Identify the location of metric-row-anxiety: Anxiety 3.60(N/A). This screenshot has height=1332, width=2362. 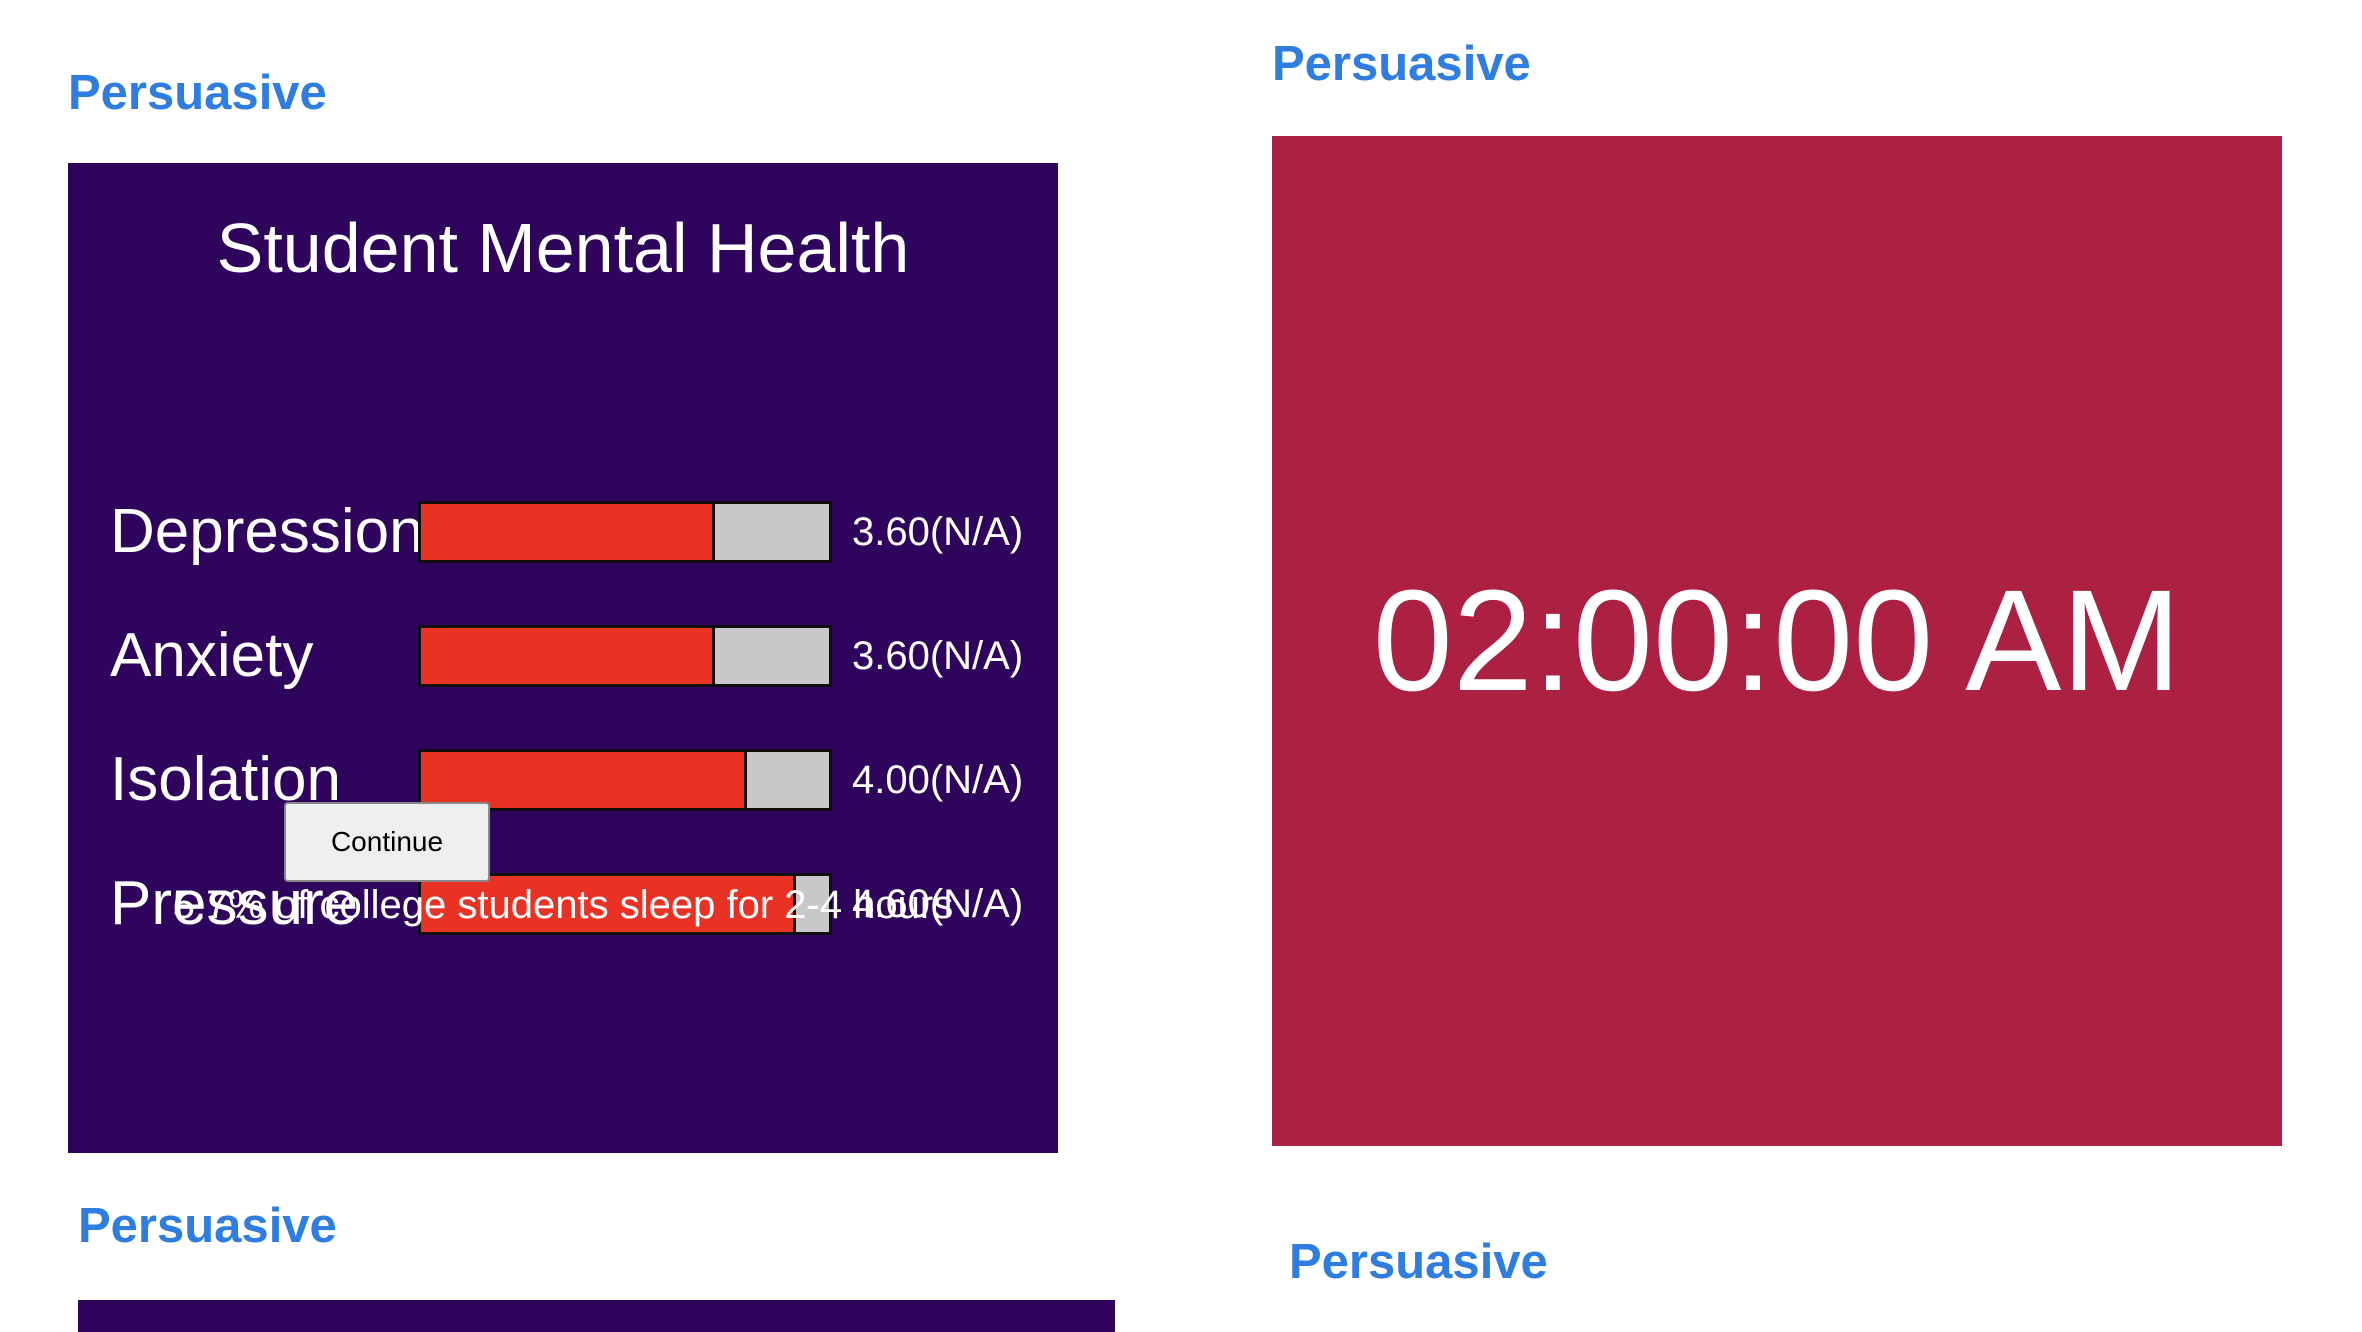
(563, 656).